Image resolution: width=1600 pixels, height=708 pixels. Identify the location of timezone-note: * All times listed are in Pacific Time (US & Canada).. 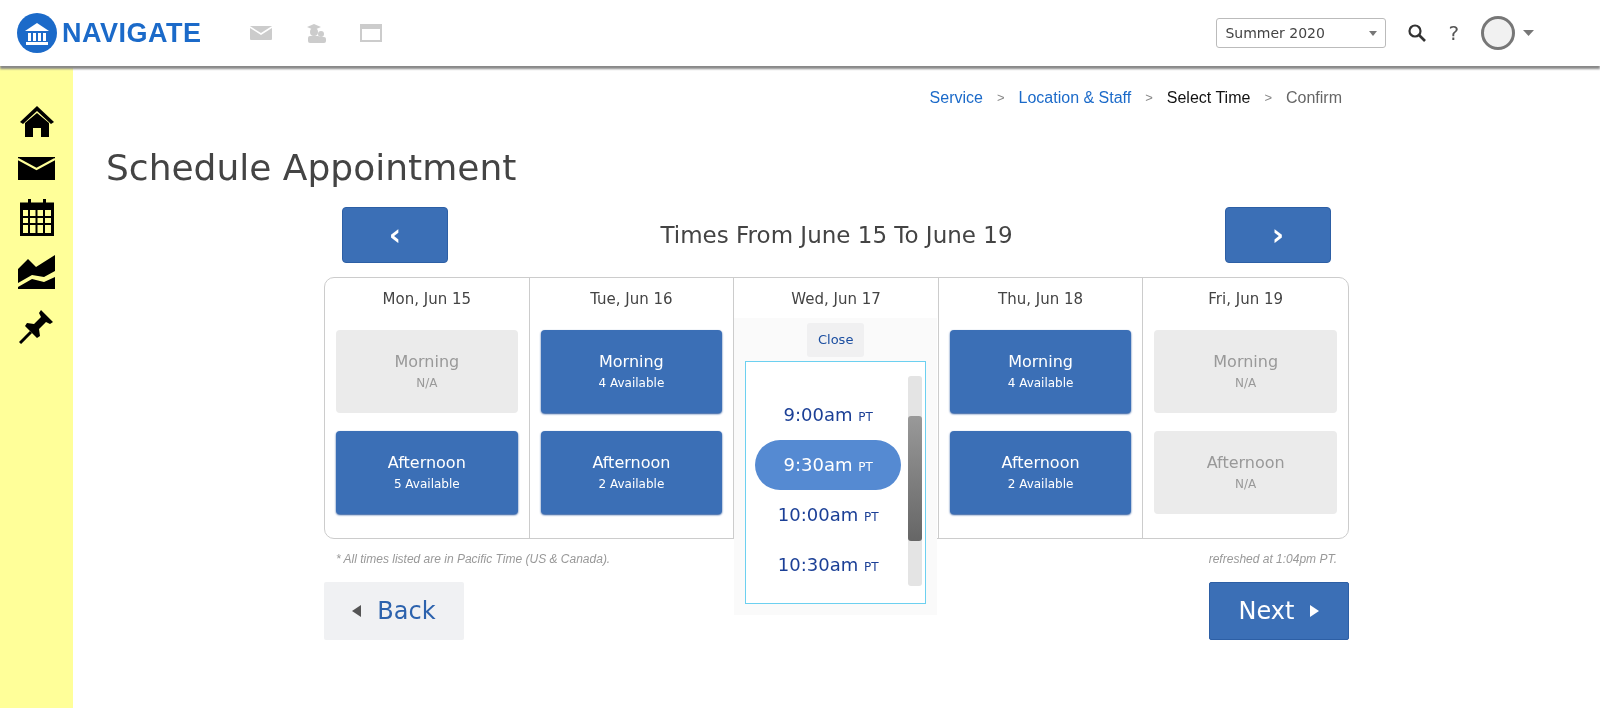
(473, 560).